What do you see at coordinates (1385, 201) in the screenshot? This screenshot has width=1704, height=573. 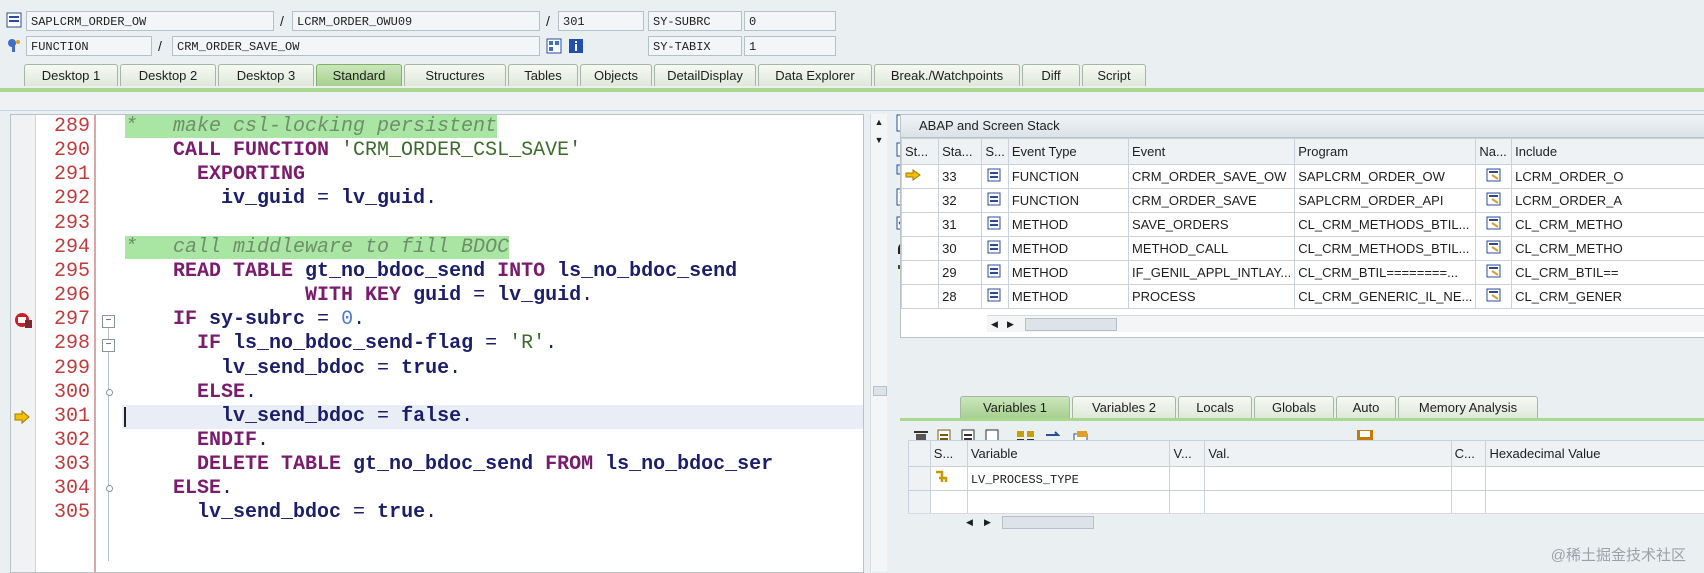 I see `stack-cell: SAPLCRM_ORDER_API` at bounding box center [1385, 201].